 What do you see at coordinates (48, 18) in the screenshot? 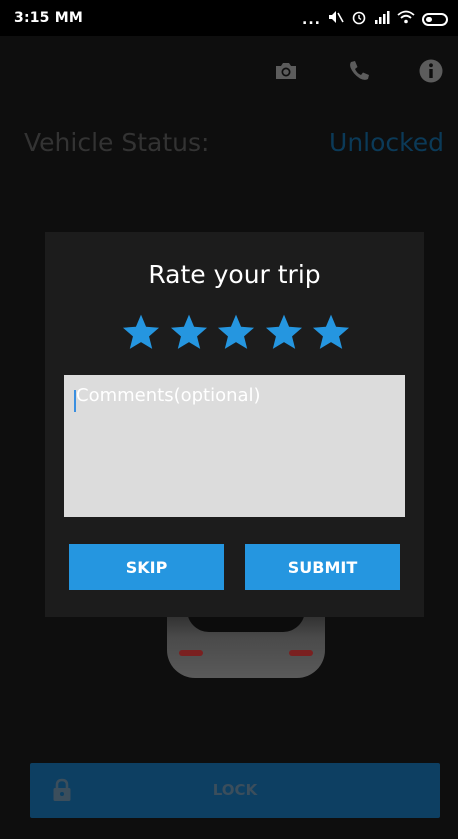
I see `status-time: 3:15 MM` at bounding box center [48, 18].